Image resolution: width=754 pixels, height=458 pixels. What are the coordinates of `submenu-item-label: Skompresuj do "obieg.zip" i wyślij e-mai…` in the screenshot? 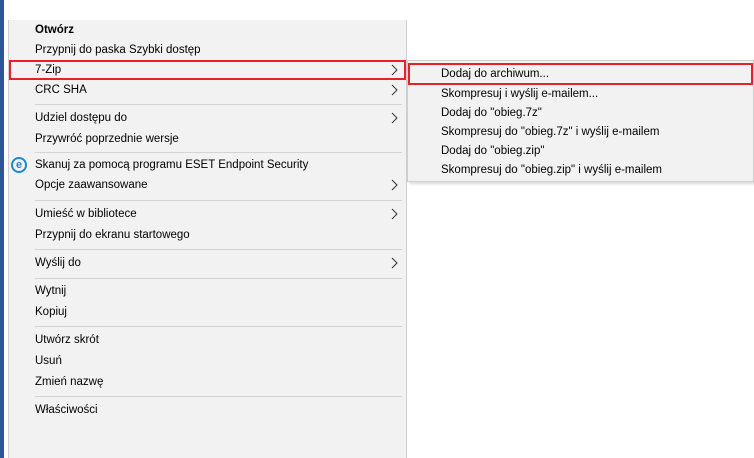 It's located at (551, 170).